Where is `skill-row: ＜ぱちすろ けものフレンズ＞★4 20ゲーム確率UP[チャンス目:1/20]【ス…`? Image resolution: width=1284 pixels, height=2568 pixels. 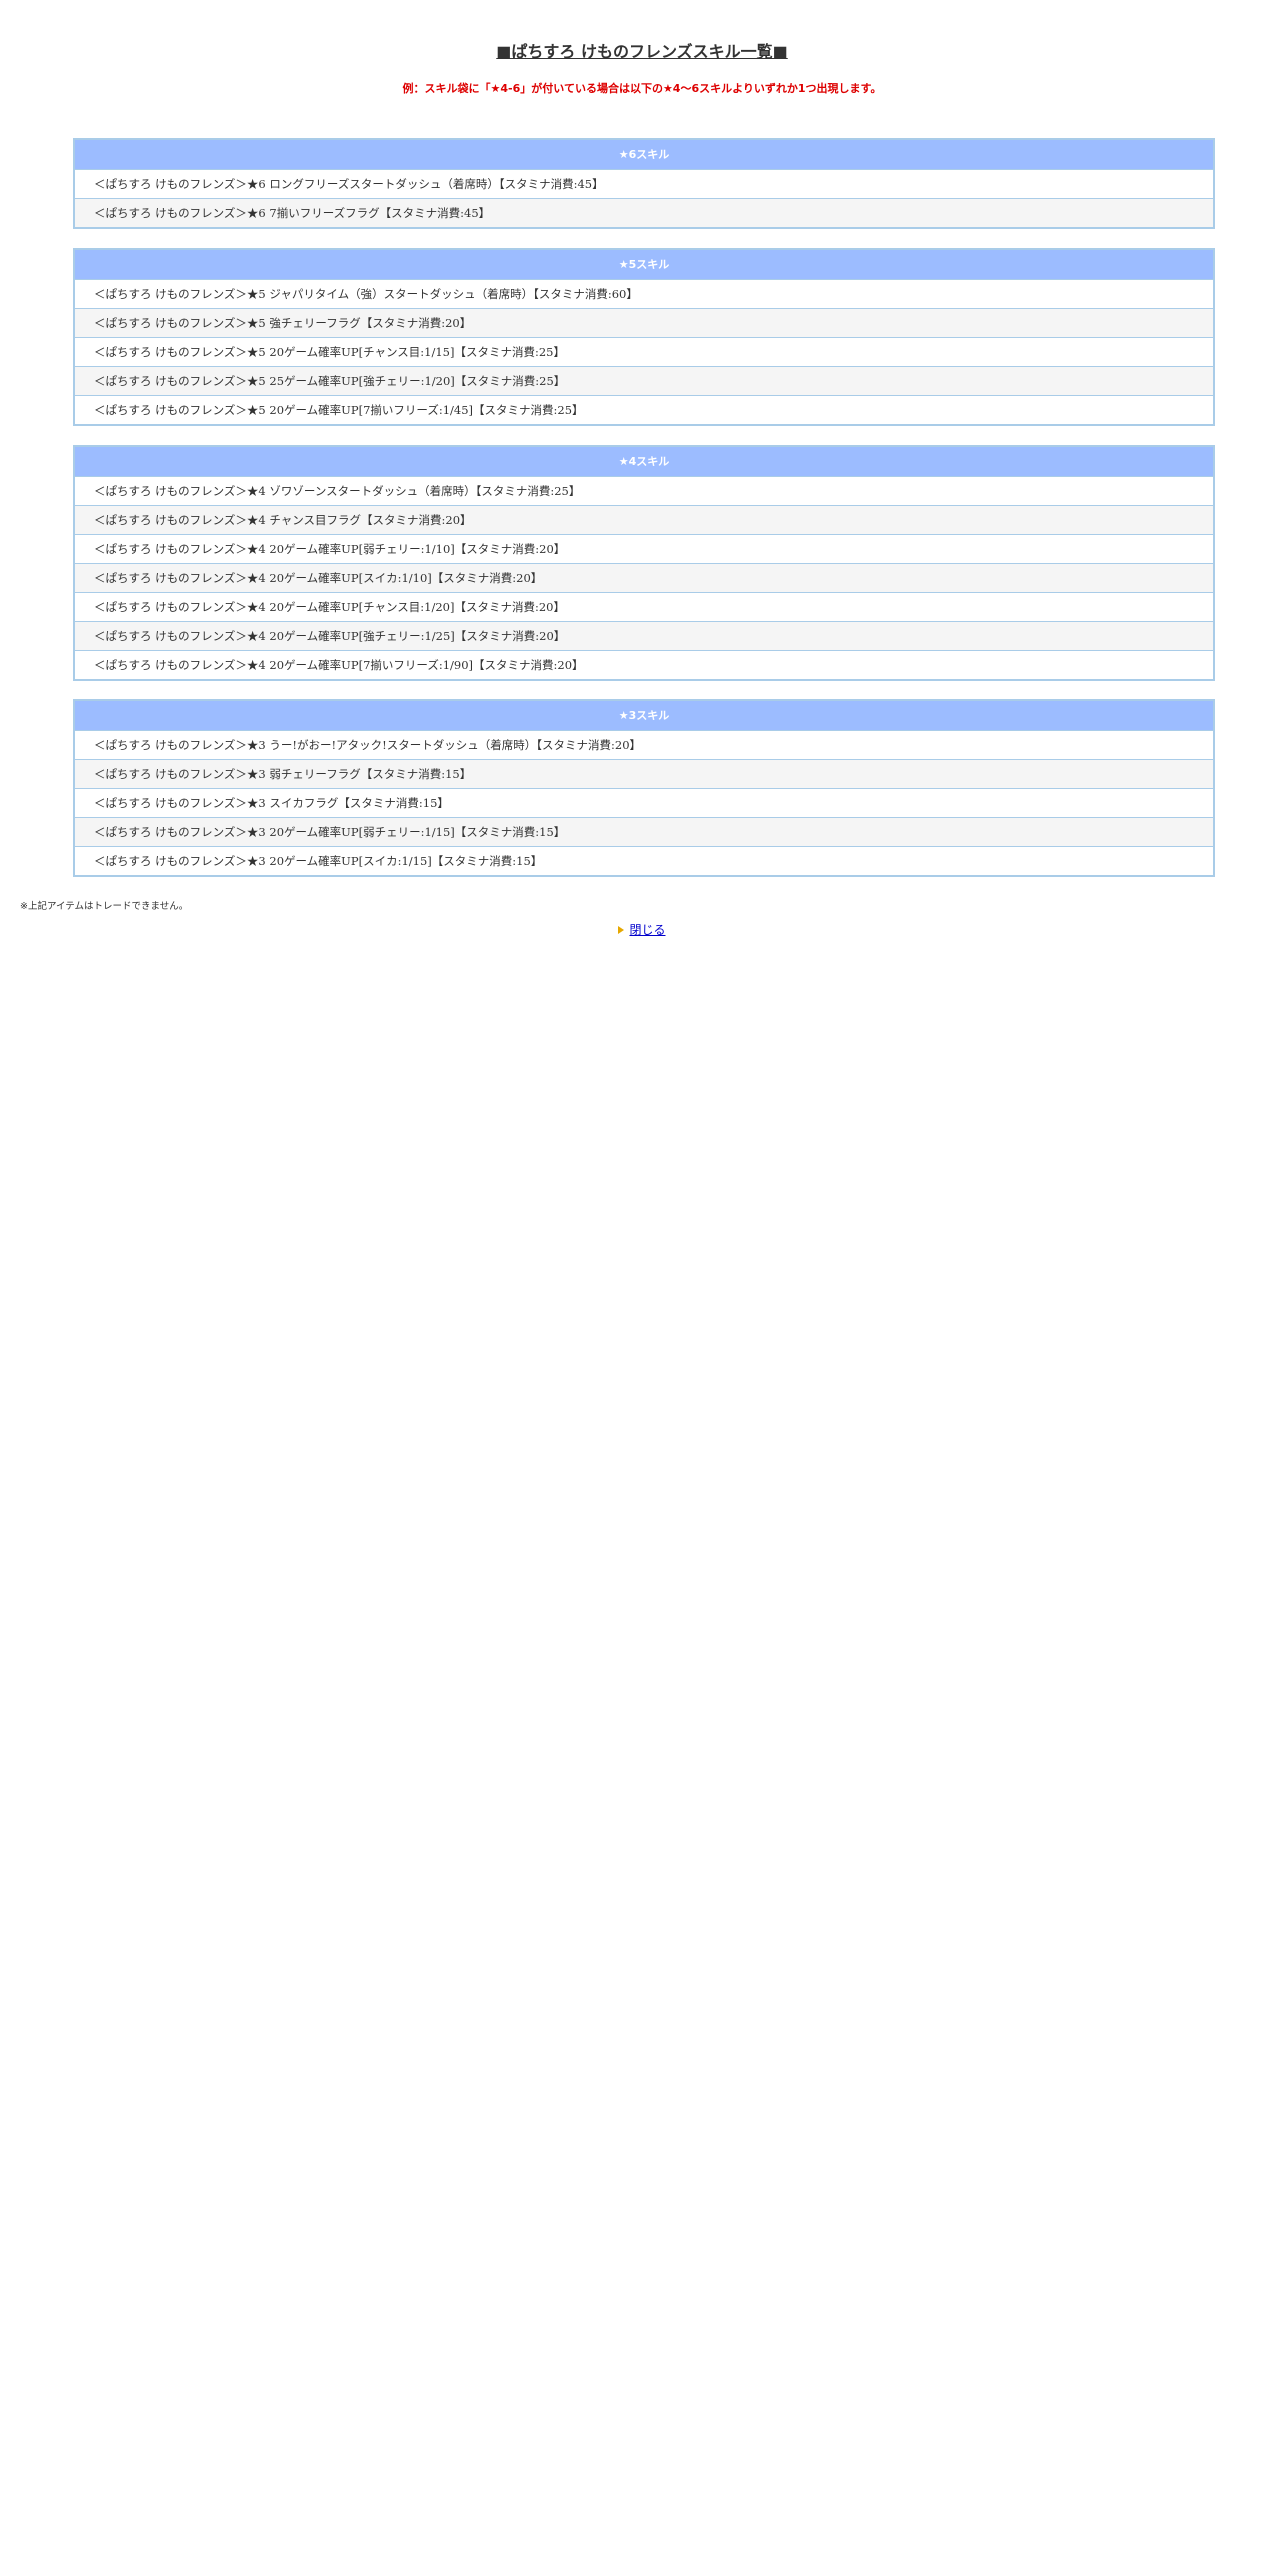
skill-row: ＜ぱちすろ けものフレンズ＞★4 20ゲーム確率UP[チャンス目:1/20]【ス… is located at coordinates (644, 606).